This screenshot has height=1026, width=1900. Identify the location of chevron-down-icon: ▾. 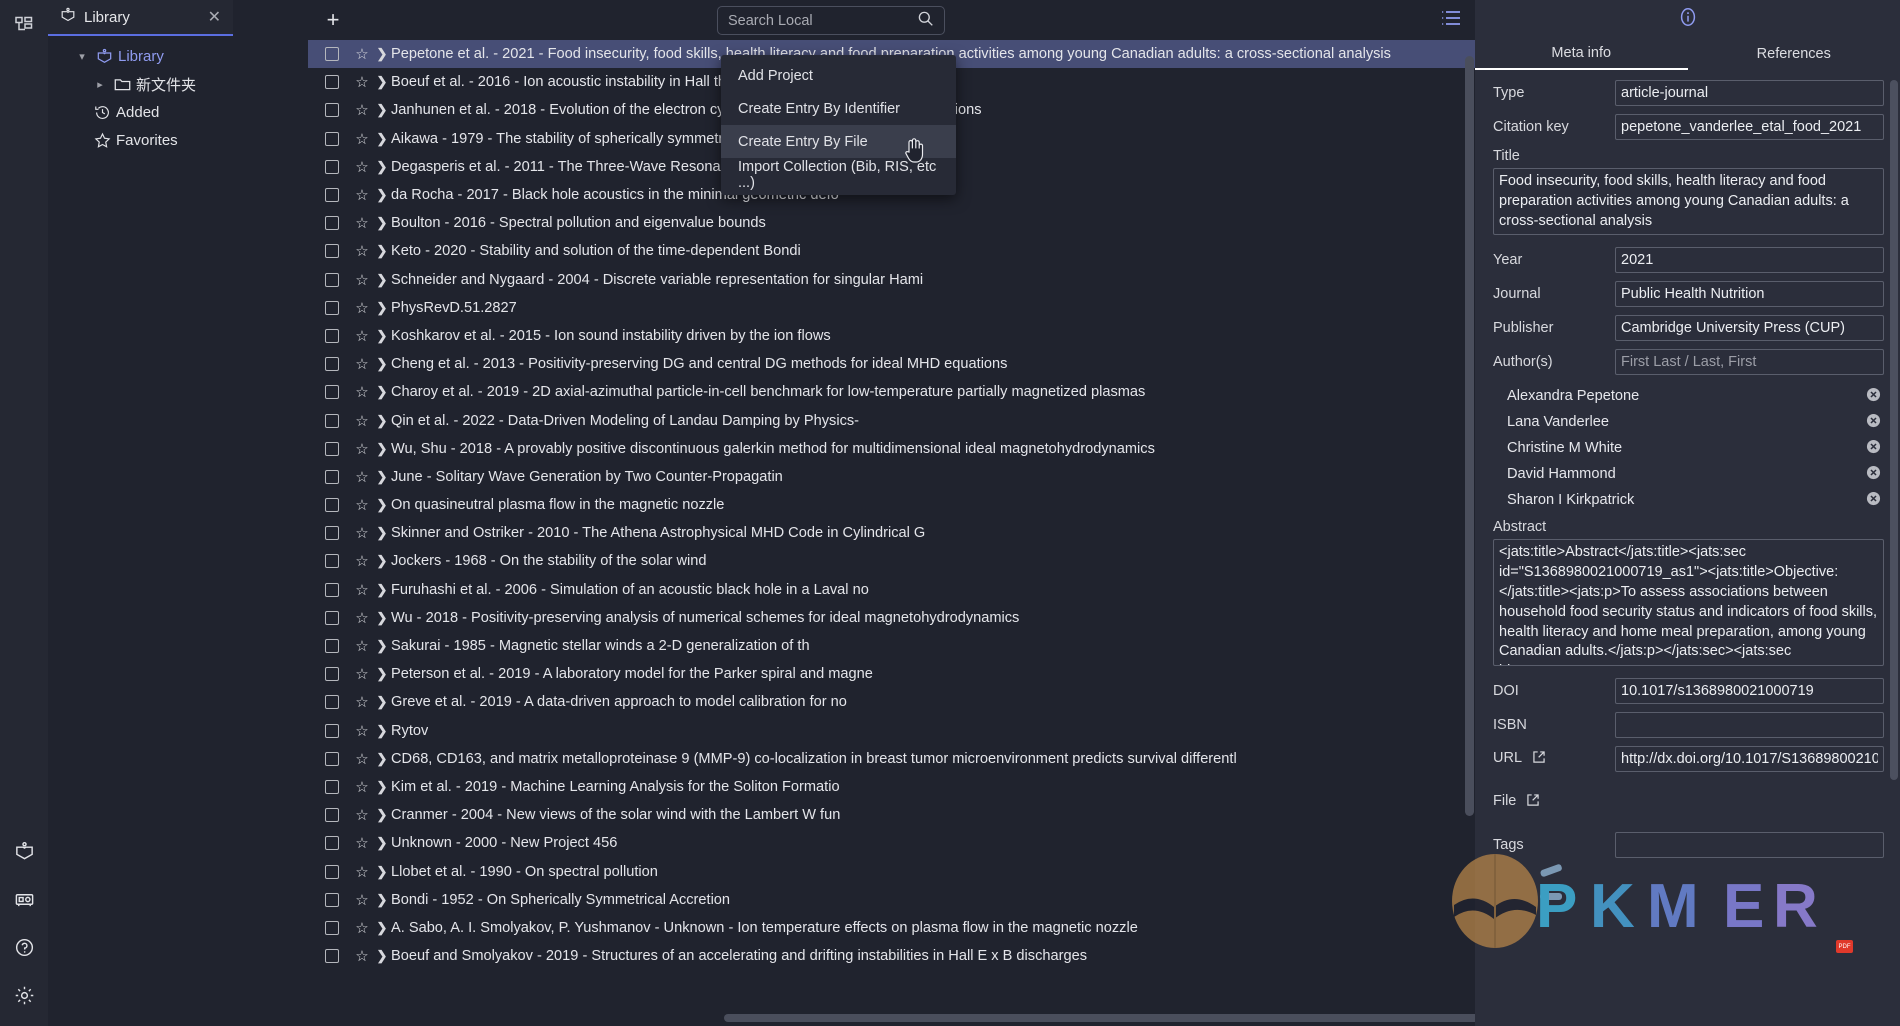
(82, 56).